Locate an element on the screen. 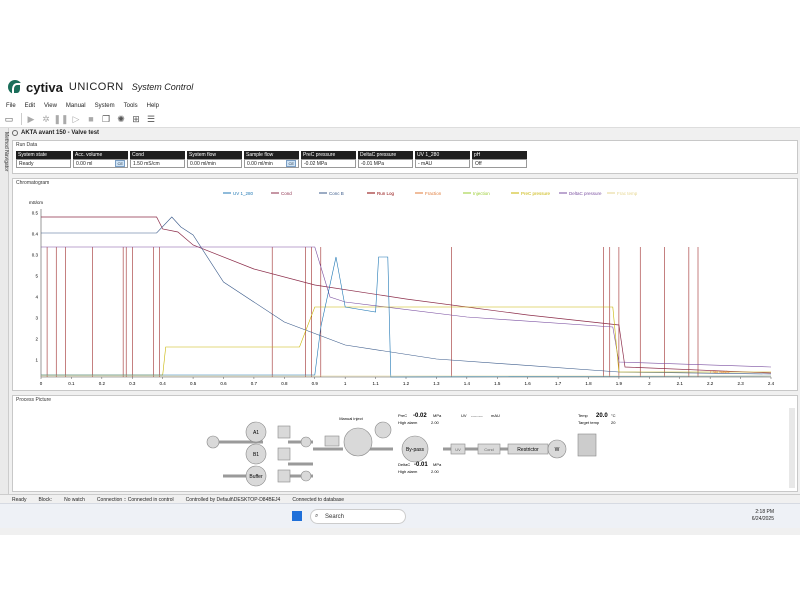  toolbar: ▭ ▶ ✲ ❚❚ ▷ ■ ❐ ✺ ⊞ ☰ is located at coordinates (400, 119).